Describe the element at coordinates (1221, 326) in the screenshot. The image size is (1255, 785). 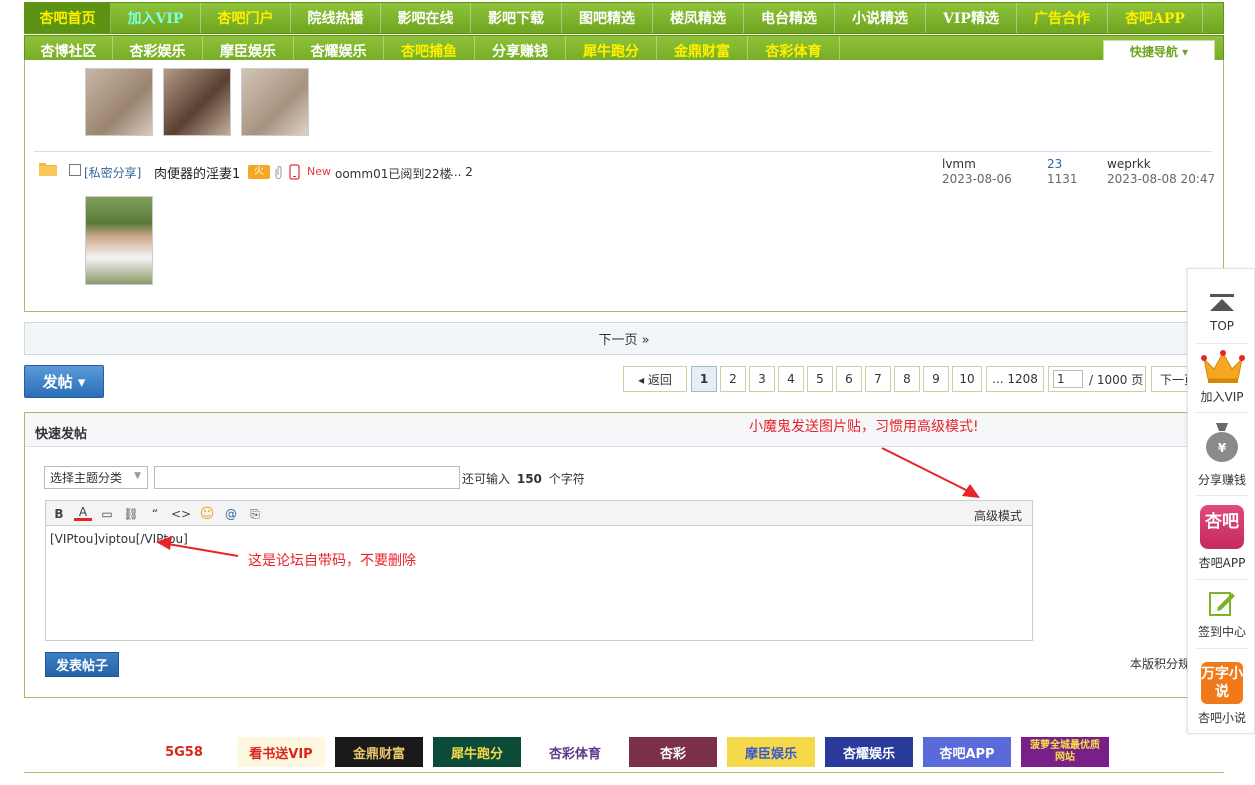
I see `sidebar-label-top: TOP` at that location.